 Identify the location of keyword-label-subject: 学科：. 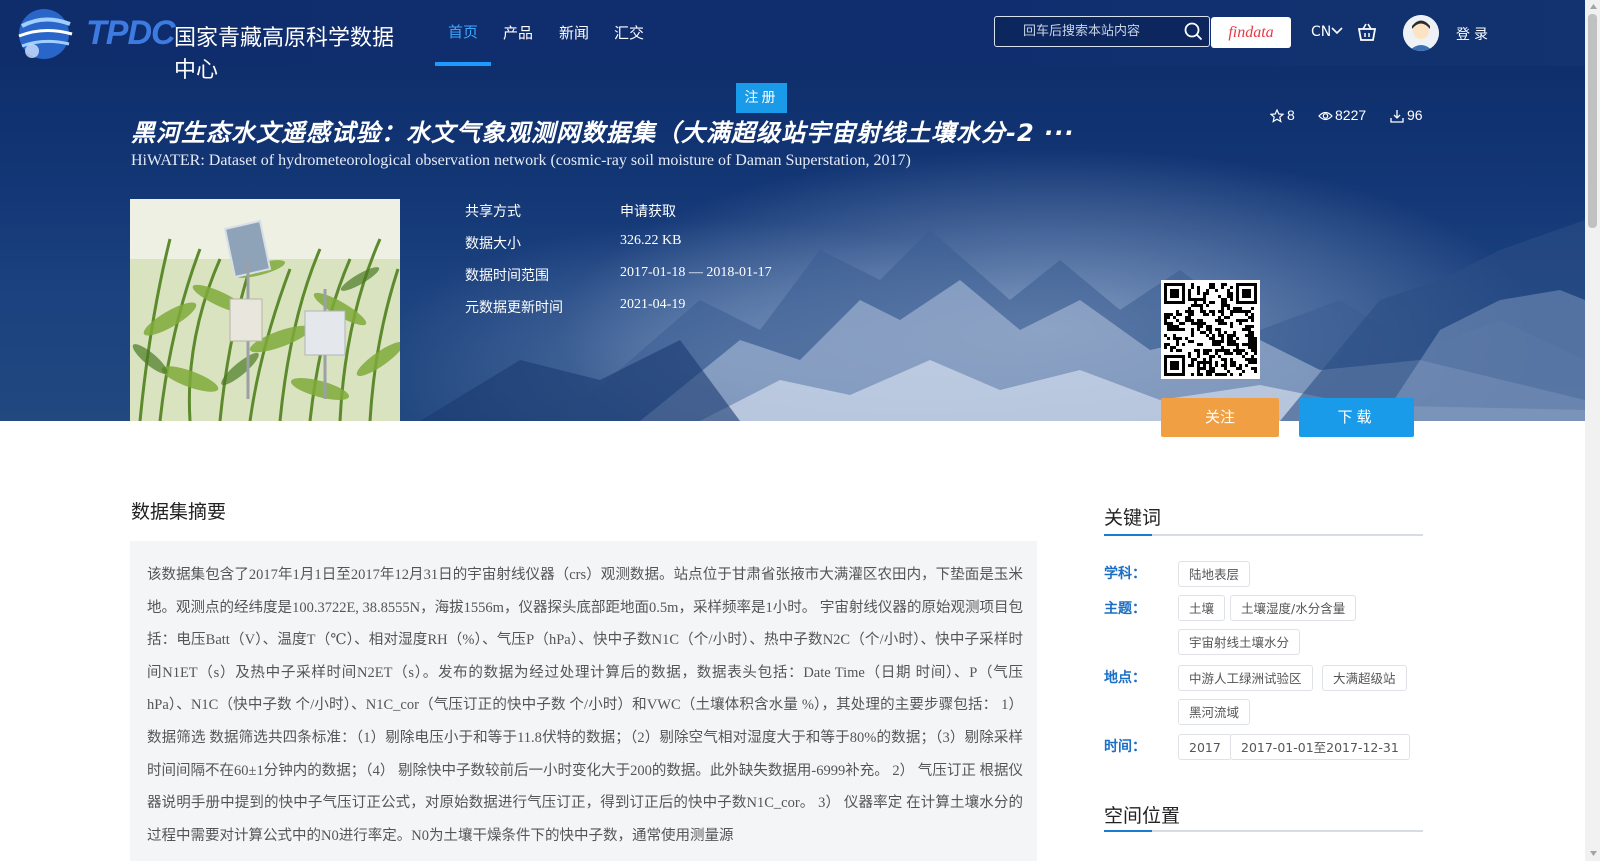
(1125, 574).